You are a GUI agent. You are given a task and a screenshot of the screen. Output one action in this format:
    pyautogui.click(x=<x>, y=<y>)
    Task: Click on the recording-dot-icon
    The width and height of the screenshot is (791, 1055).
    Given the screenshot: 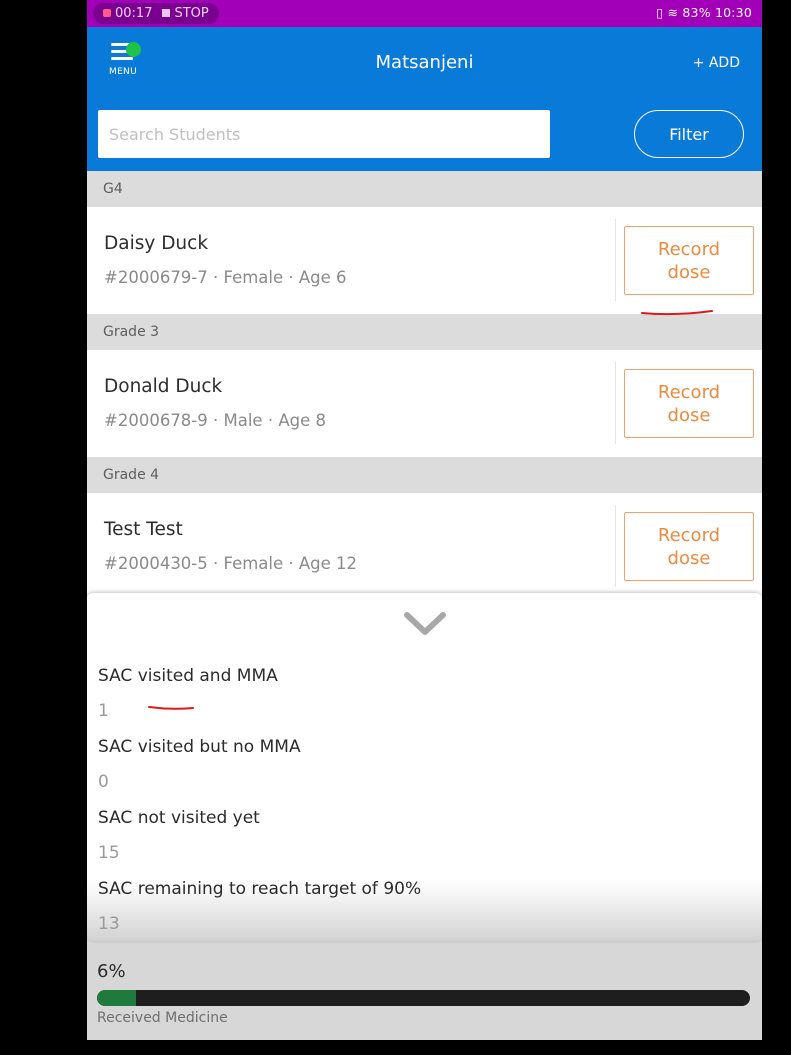 What is the action you would take?
    pyautogui.click(x=107, y=13)
    